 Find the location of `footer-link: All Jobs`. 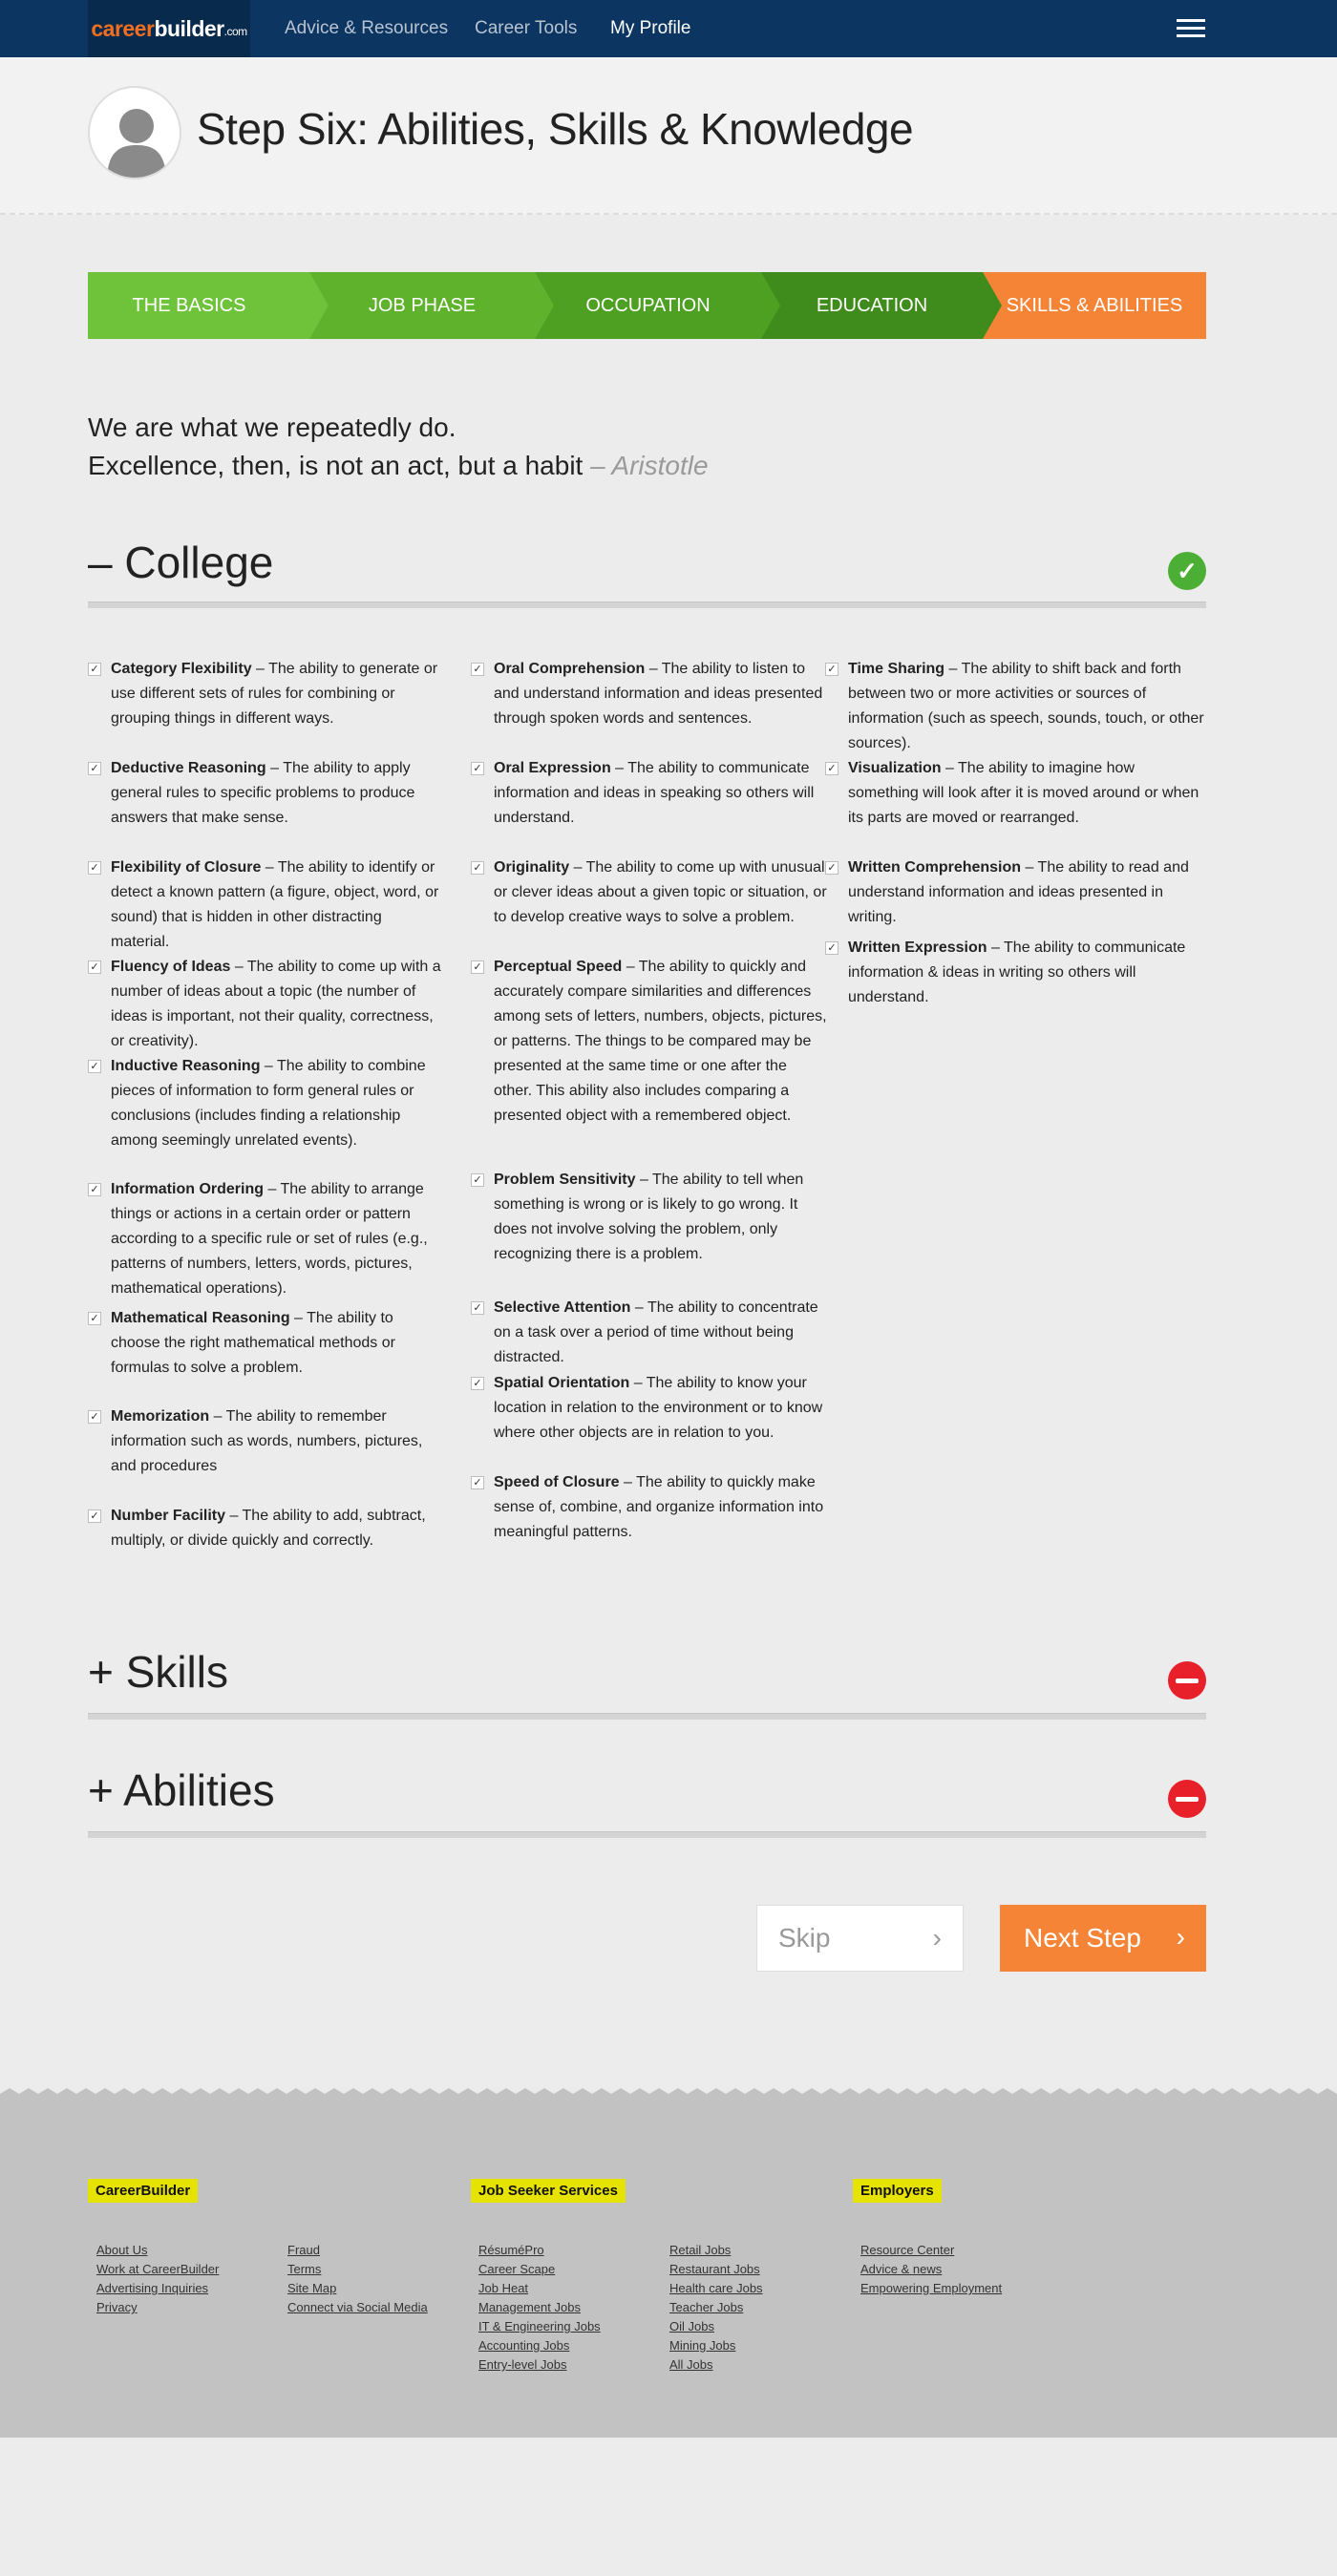

footer-link: All Jobs is located at coordinates (716, 2365).